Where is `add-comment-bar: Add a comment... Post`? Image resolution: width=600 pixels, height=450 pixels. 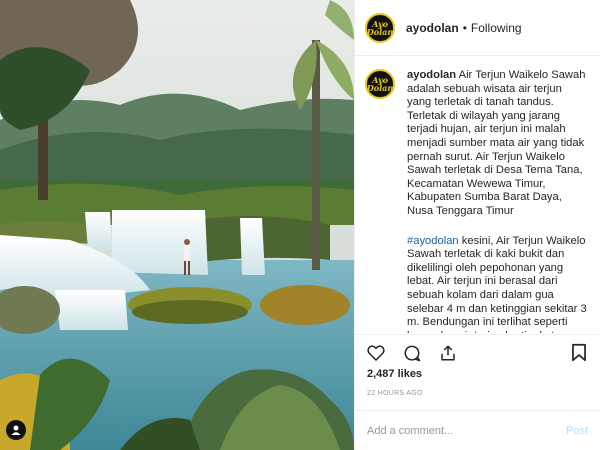
add-comment-bar: Add a comment... Post is located at coordinates (477, 430).